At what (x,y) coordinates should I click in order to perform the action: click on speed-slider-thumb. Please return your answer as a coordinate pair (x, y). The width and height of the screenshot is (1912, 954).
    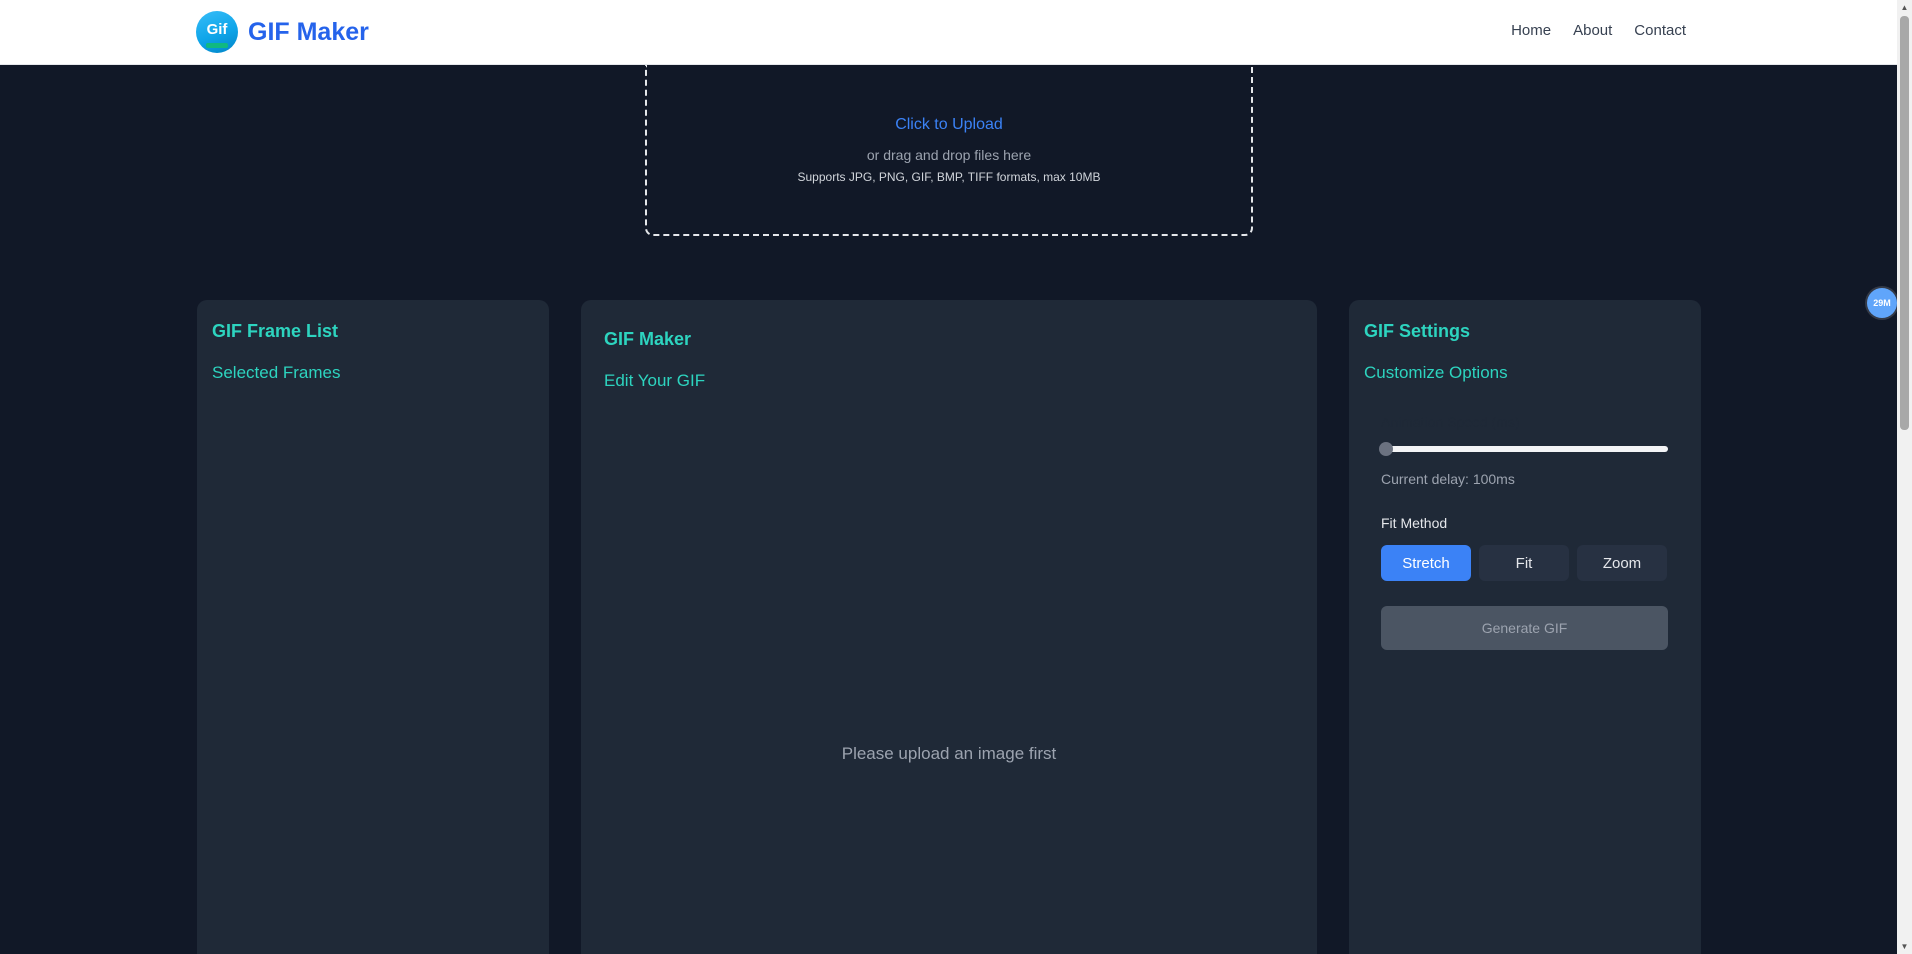
    Looking at the image, I should click on (1386, 449).